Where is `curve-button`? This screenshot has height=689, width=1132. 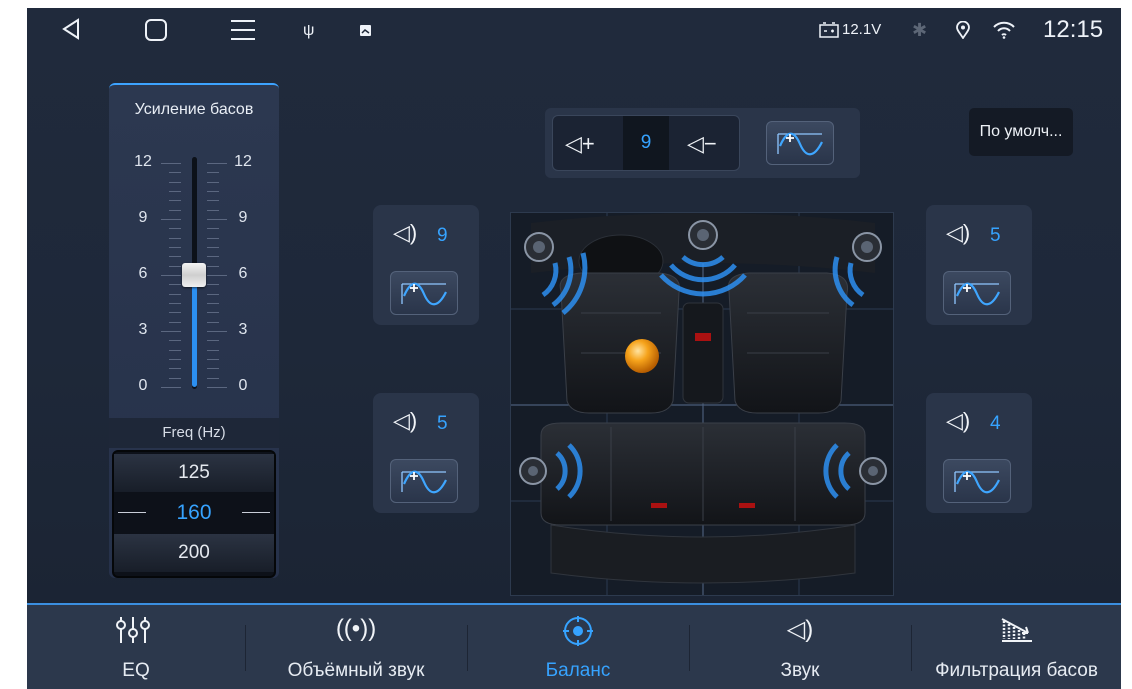
curve-button is located at coordinates (800, 143).